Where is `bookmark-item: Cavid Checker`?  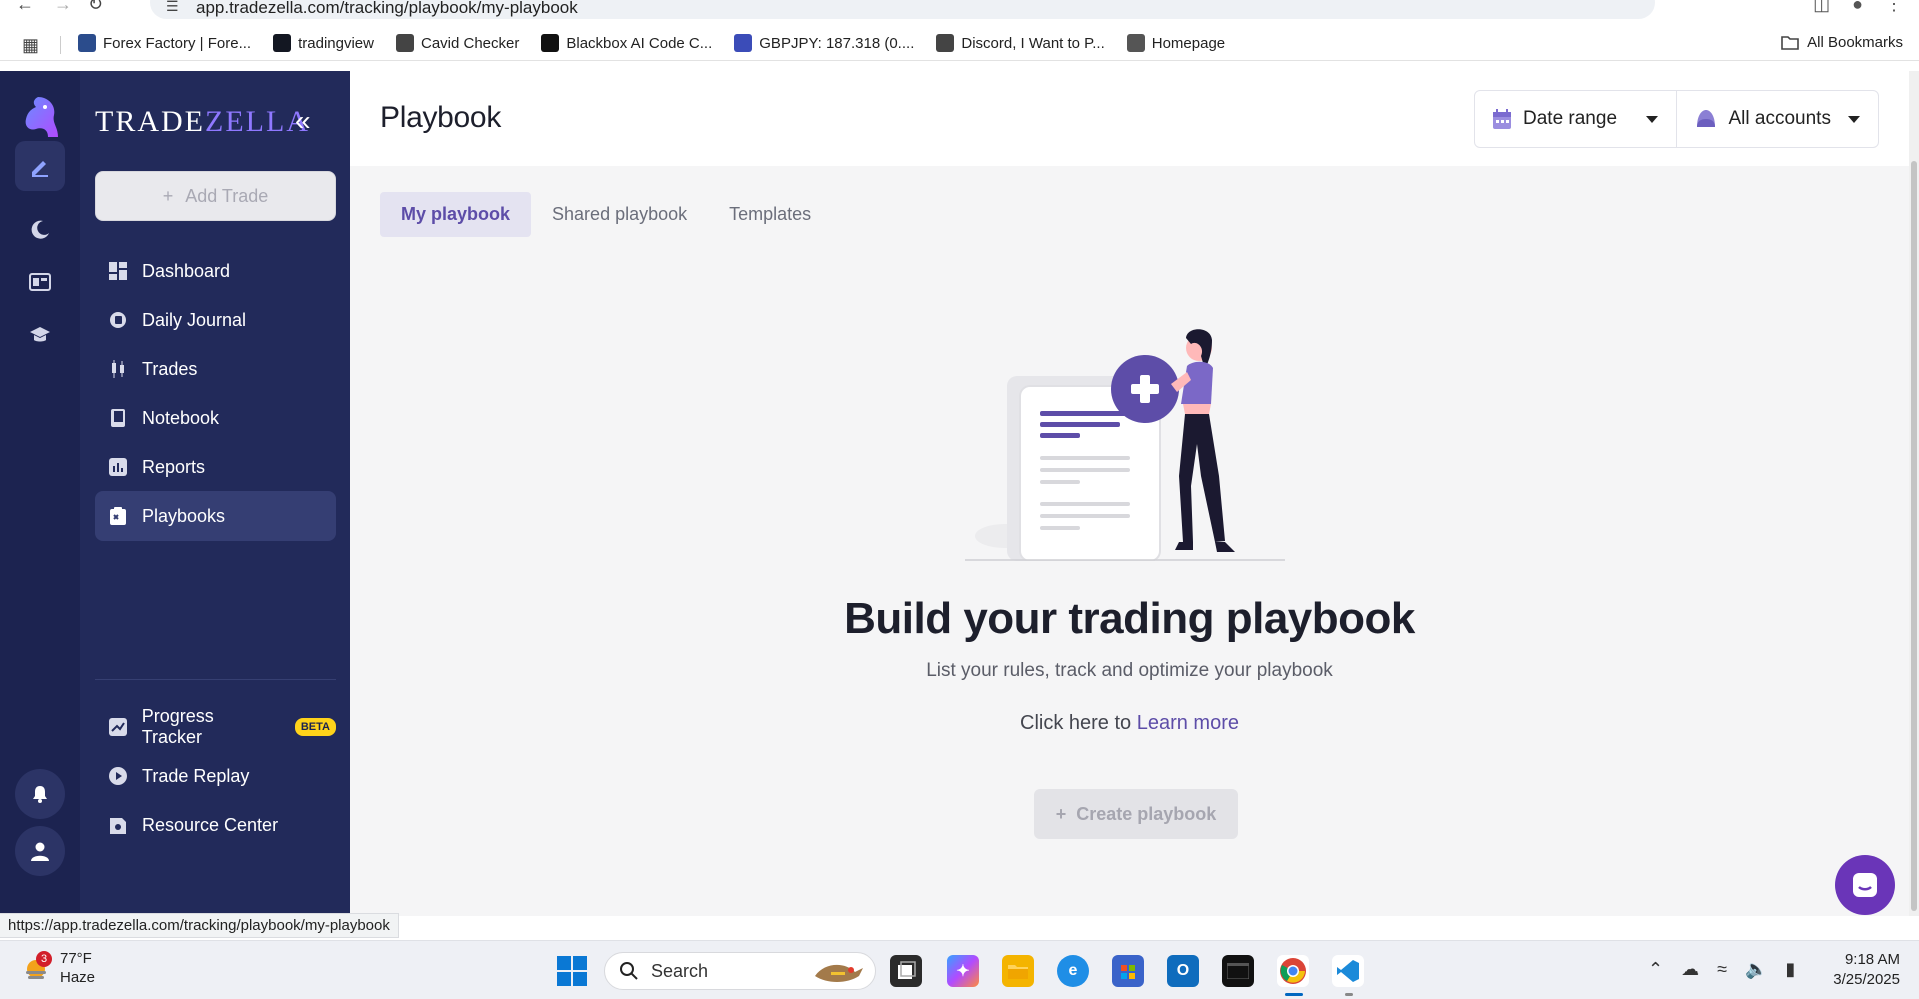 bookmark-item: Cavid Checker is located at coordinates (457, 43).